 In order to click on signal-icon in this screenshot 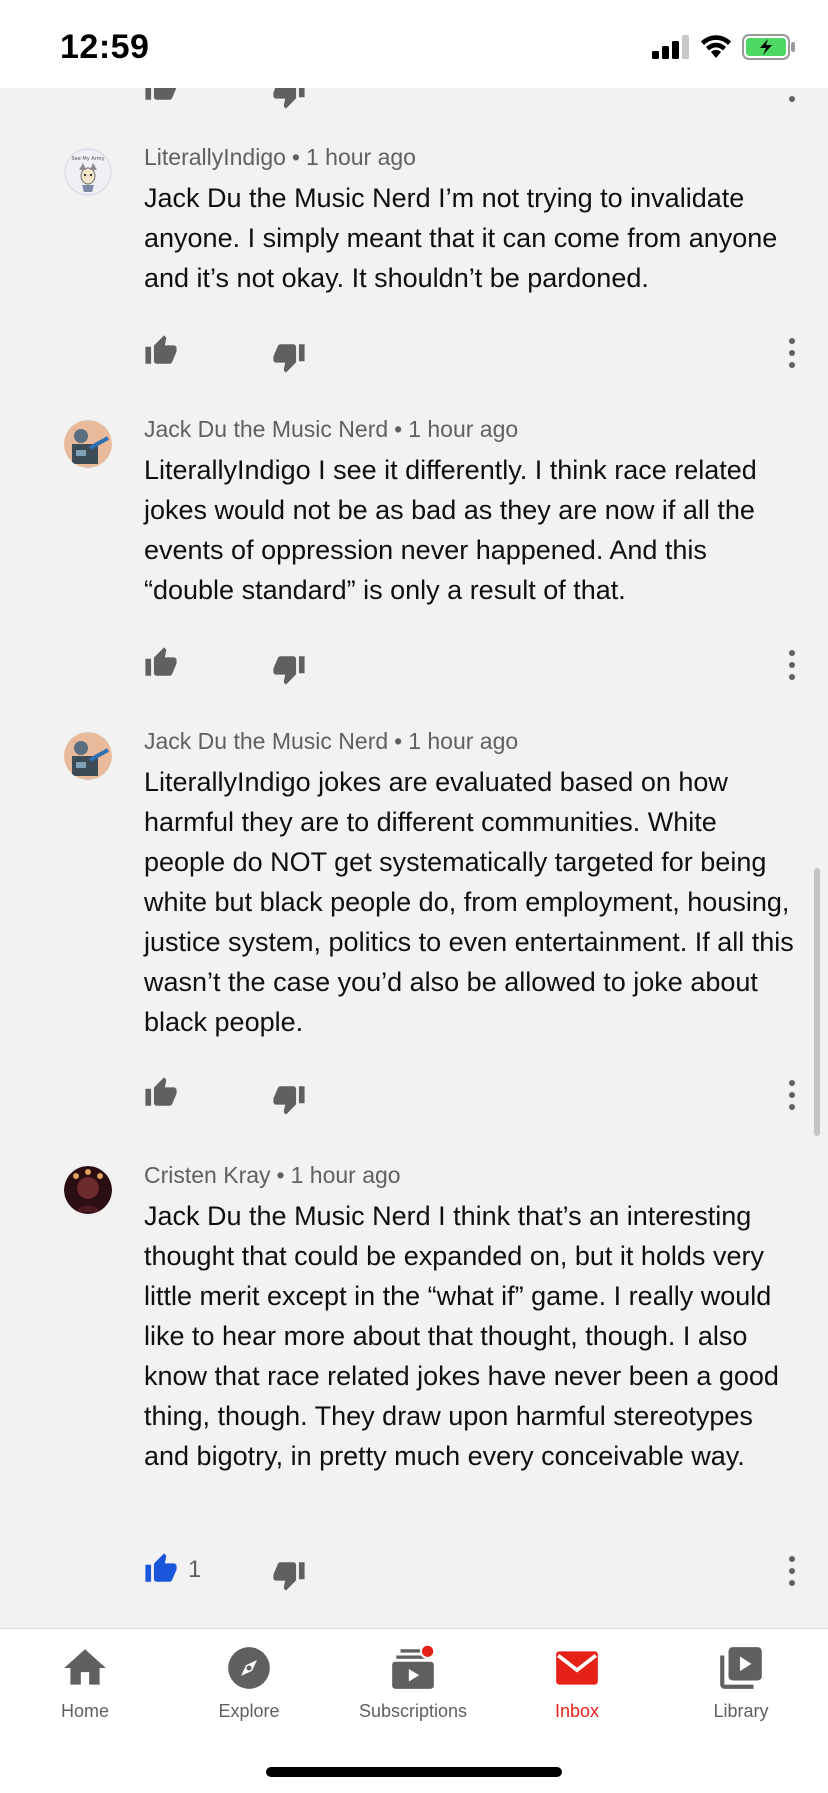, I will do `click(670, 47)`.